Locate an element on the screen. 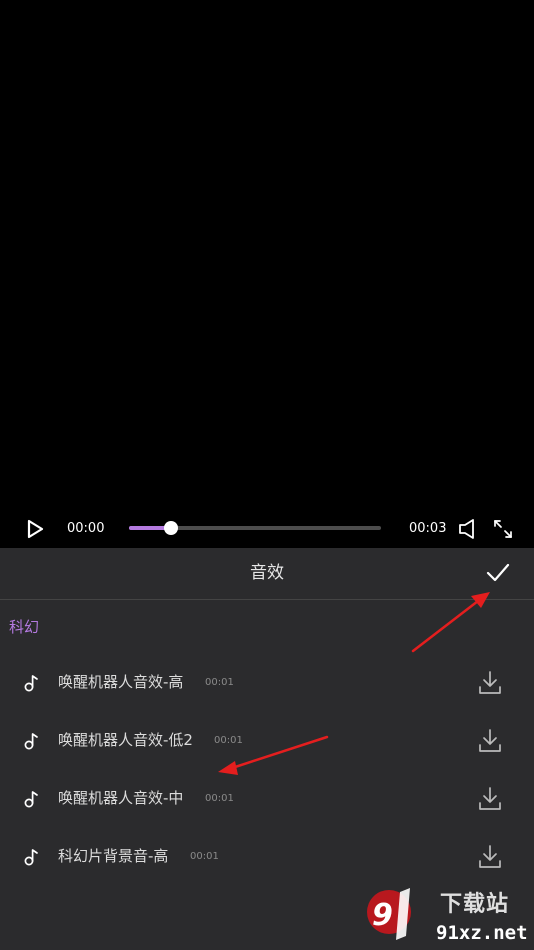 Image resolution: width=534 pixels, height=950 pixels. fullscreen-icon is located at coordinates (503, 529).